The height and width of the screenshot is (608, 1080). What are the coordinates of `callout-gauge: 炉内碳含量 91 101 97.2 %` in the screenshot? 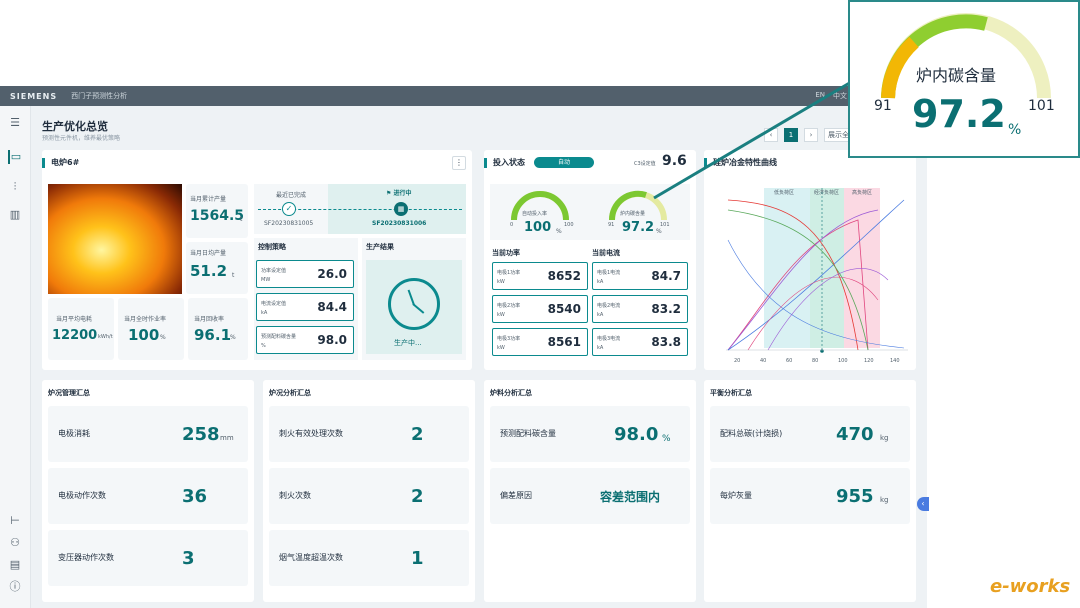 It's located at (964, 79).